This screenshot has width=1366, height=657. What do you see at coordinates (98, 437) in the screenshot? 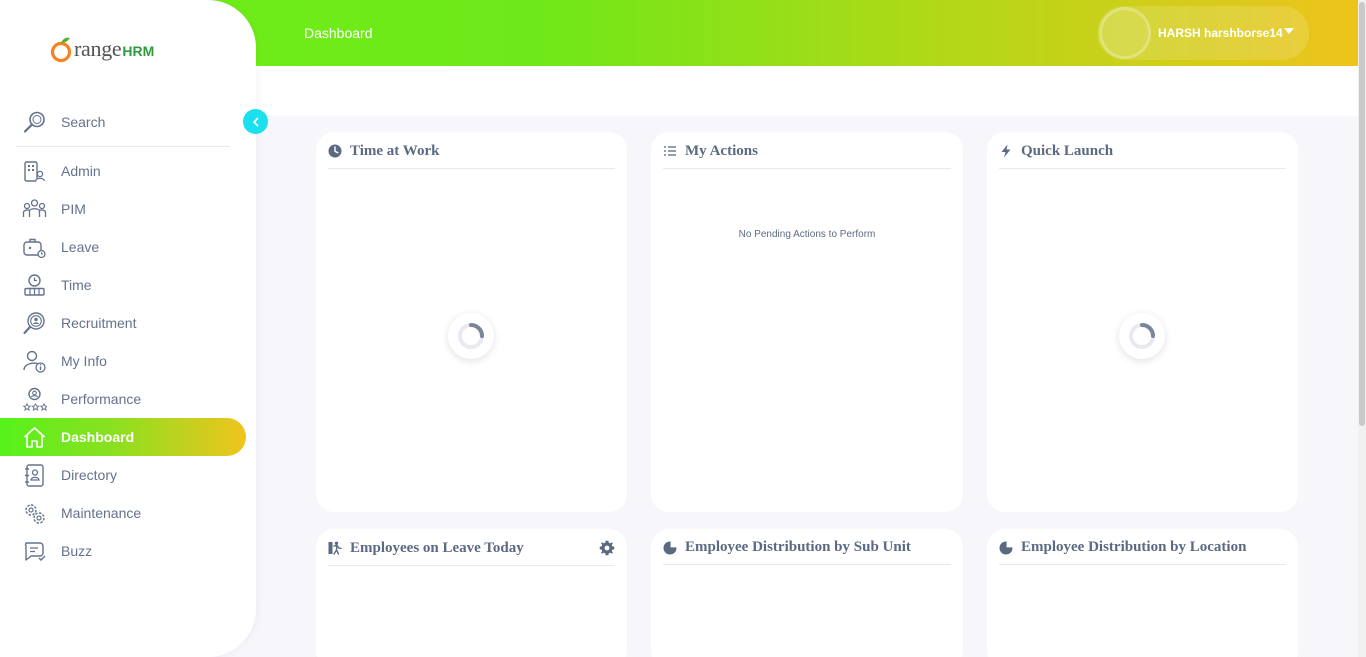
I see `sidebar-item-label: Dashboard` at bounding box center [98, 437].